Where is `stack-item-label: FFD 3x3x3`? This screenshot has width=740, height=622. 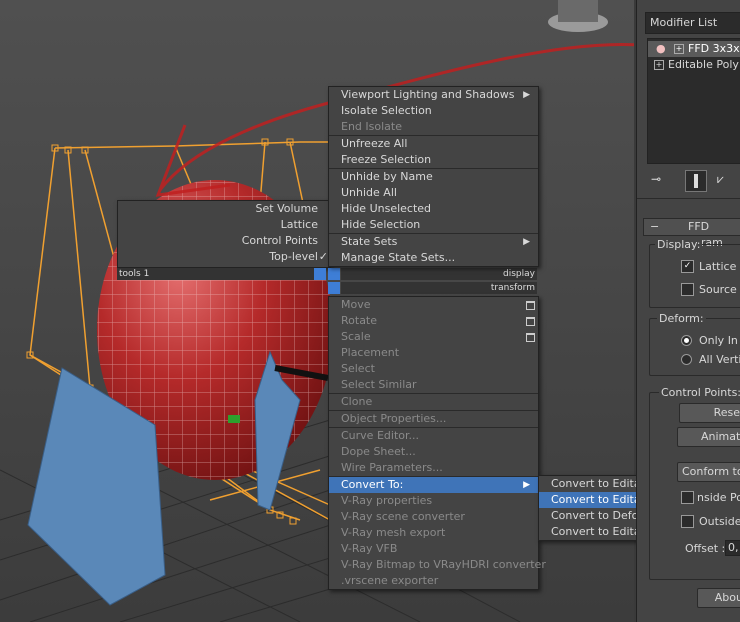
stack-item-label: FFD 3x3x3 is located at coordinates (714, 48).